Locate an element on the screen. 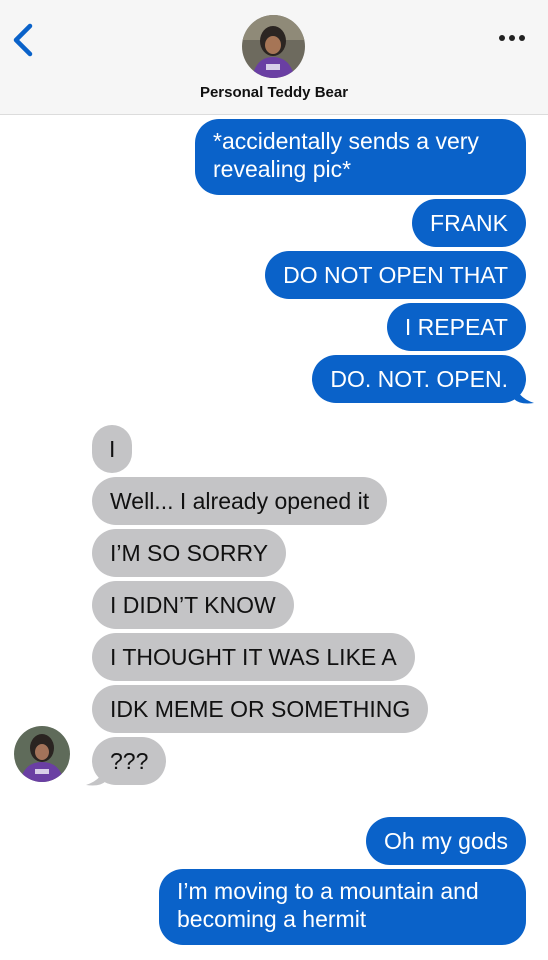  message-text: becoming a hermit is located at coordinates (272, 919).